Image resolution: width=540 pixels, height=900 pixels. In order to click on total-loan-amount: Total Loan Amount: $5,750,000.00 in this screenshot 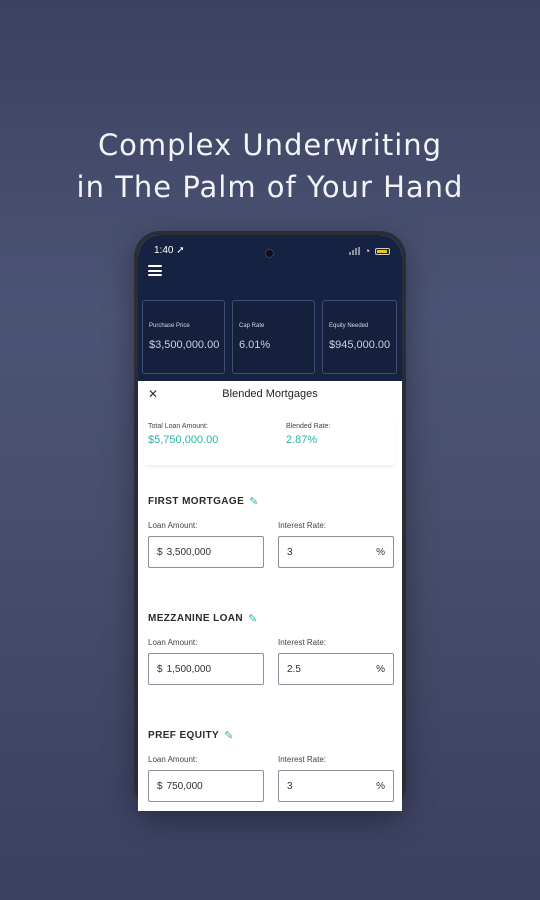, I will do `click(183, 434)`.